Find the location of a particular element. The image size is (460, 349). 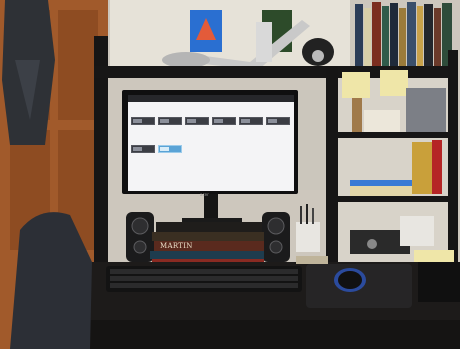

hutch-middle-shelf is located at coordinates (394, 135).